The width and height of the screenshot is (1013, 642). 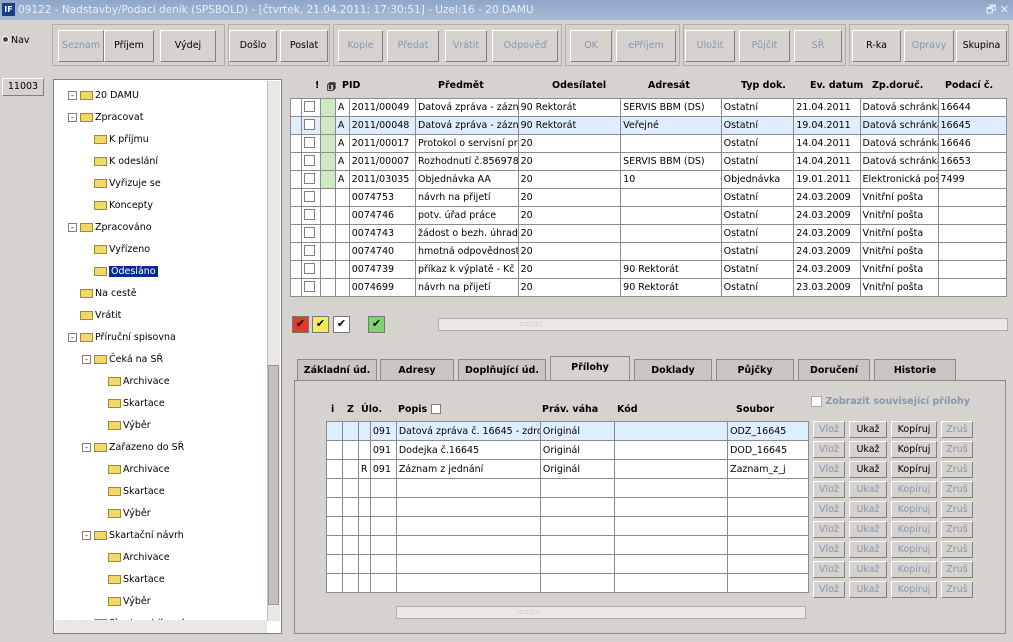 I want to click on tree-horizontal-scrollbar, so click(x=161, y=626).